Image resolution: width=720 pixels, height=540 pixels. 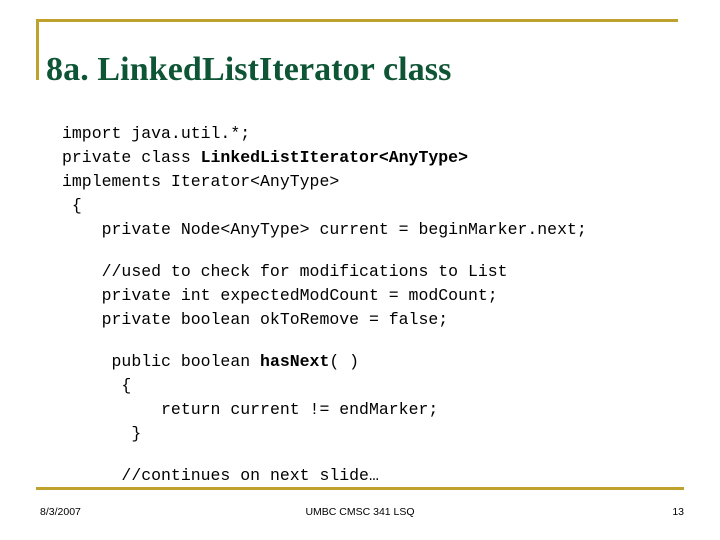 What do you see at coordinates (275, 319) in the screenshot?
I see `code-text: private boolean okToRemove = false;` at bounding box center [275, 319].